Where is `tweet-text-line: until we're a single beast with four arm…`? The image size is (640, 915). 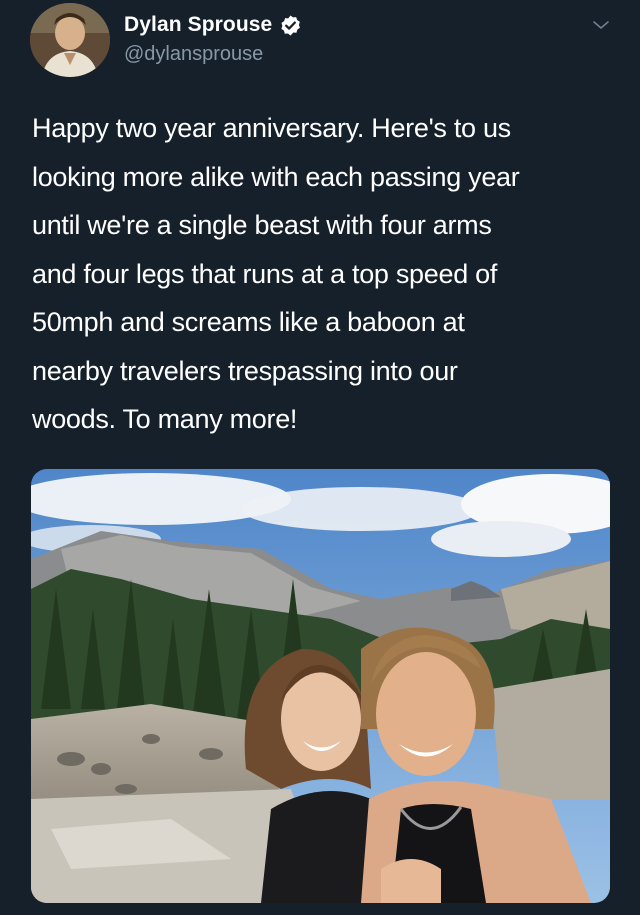
tweet-text-line: until we're a single beast with four arm… is located at coordinates (262, 225).